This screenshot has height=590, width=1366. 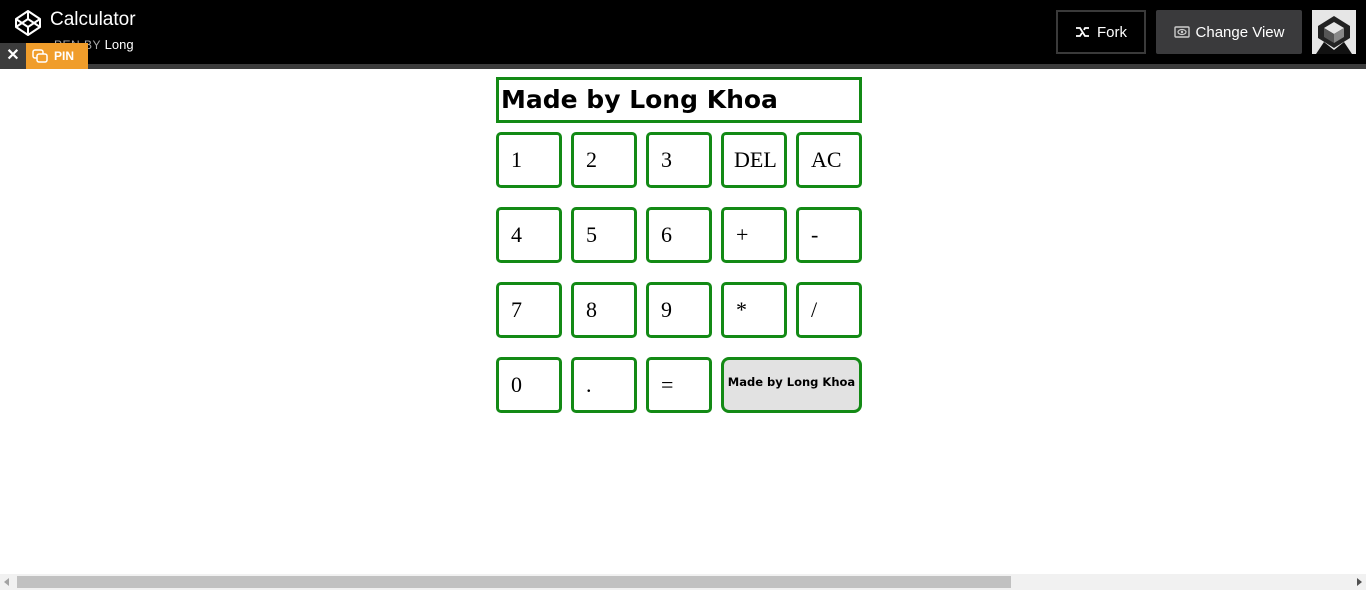 What do you see at coordinates (679, 160) in the screenshot?
I see `key-3: 3` at bounding box center [679, 160].